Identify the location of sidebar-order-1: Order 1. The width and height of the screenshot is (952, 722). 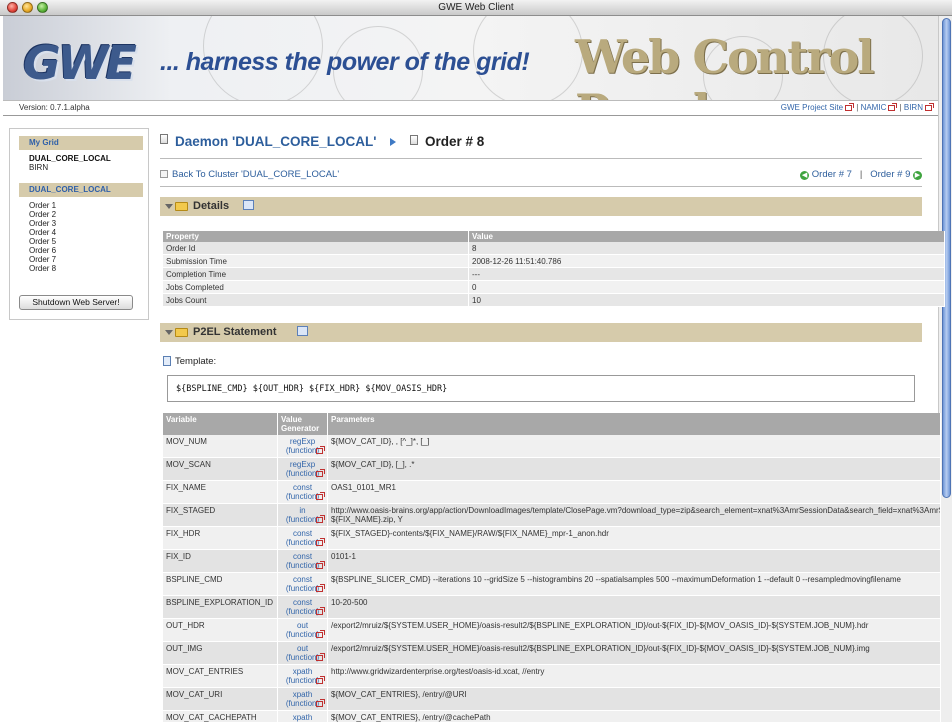
(42, 205).